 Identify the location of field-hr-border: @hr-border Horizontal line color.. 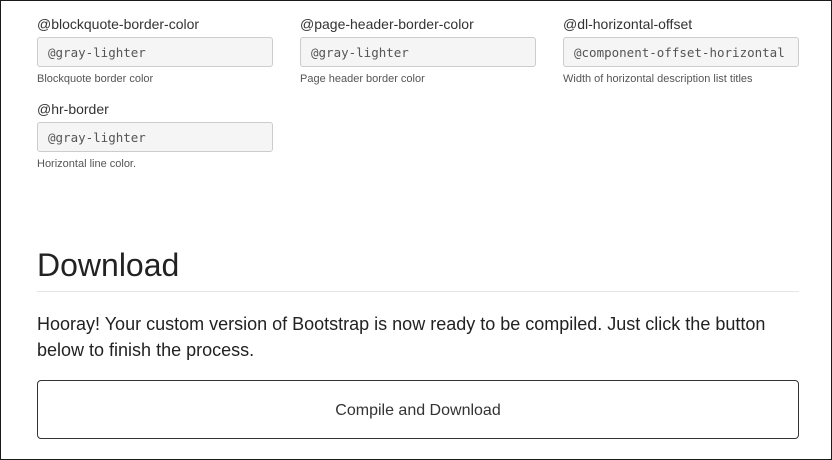
(155, 136).